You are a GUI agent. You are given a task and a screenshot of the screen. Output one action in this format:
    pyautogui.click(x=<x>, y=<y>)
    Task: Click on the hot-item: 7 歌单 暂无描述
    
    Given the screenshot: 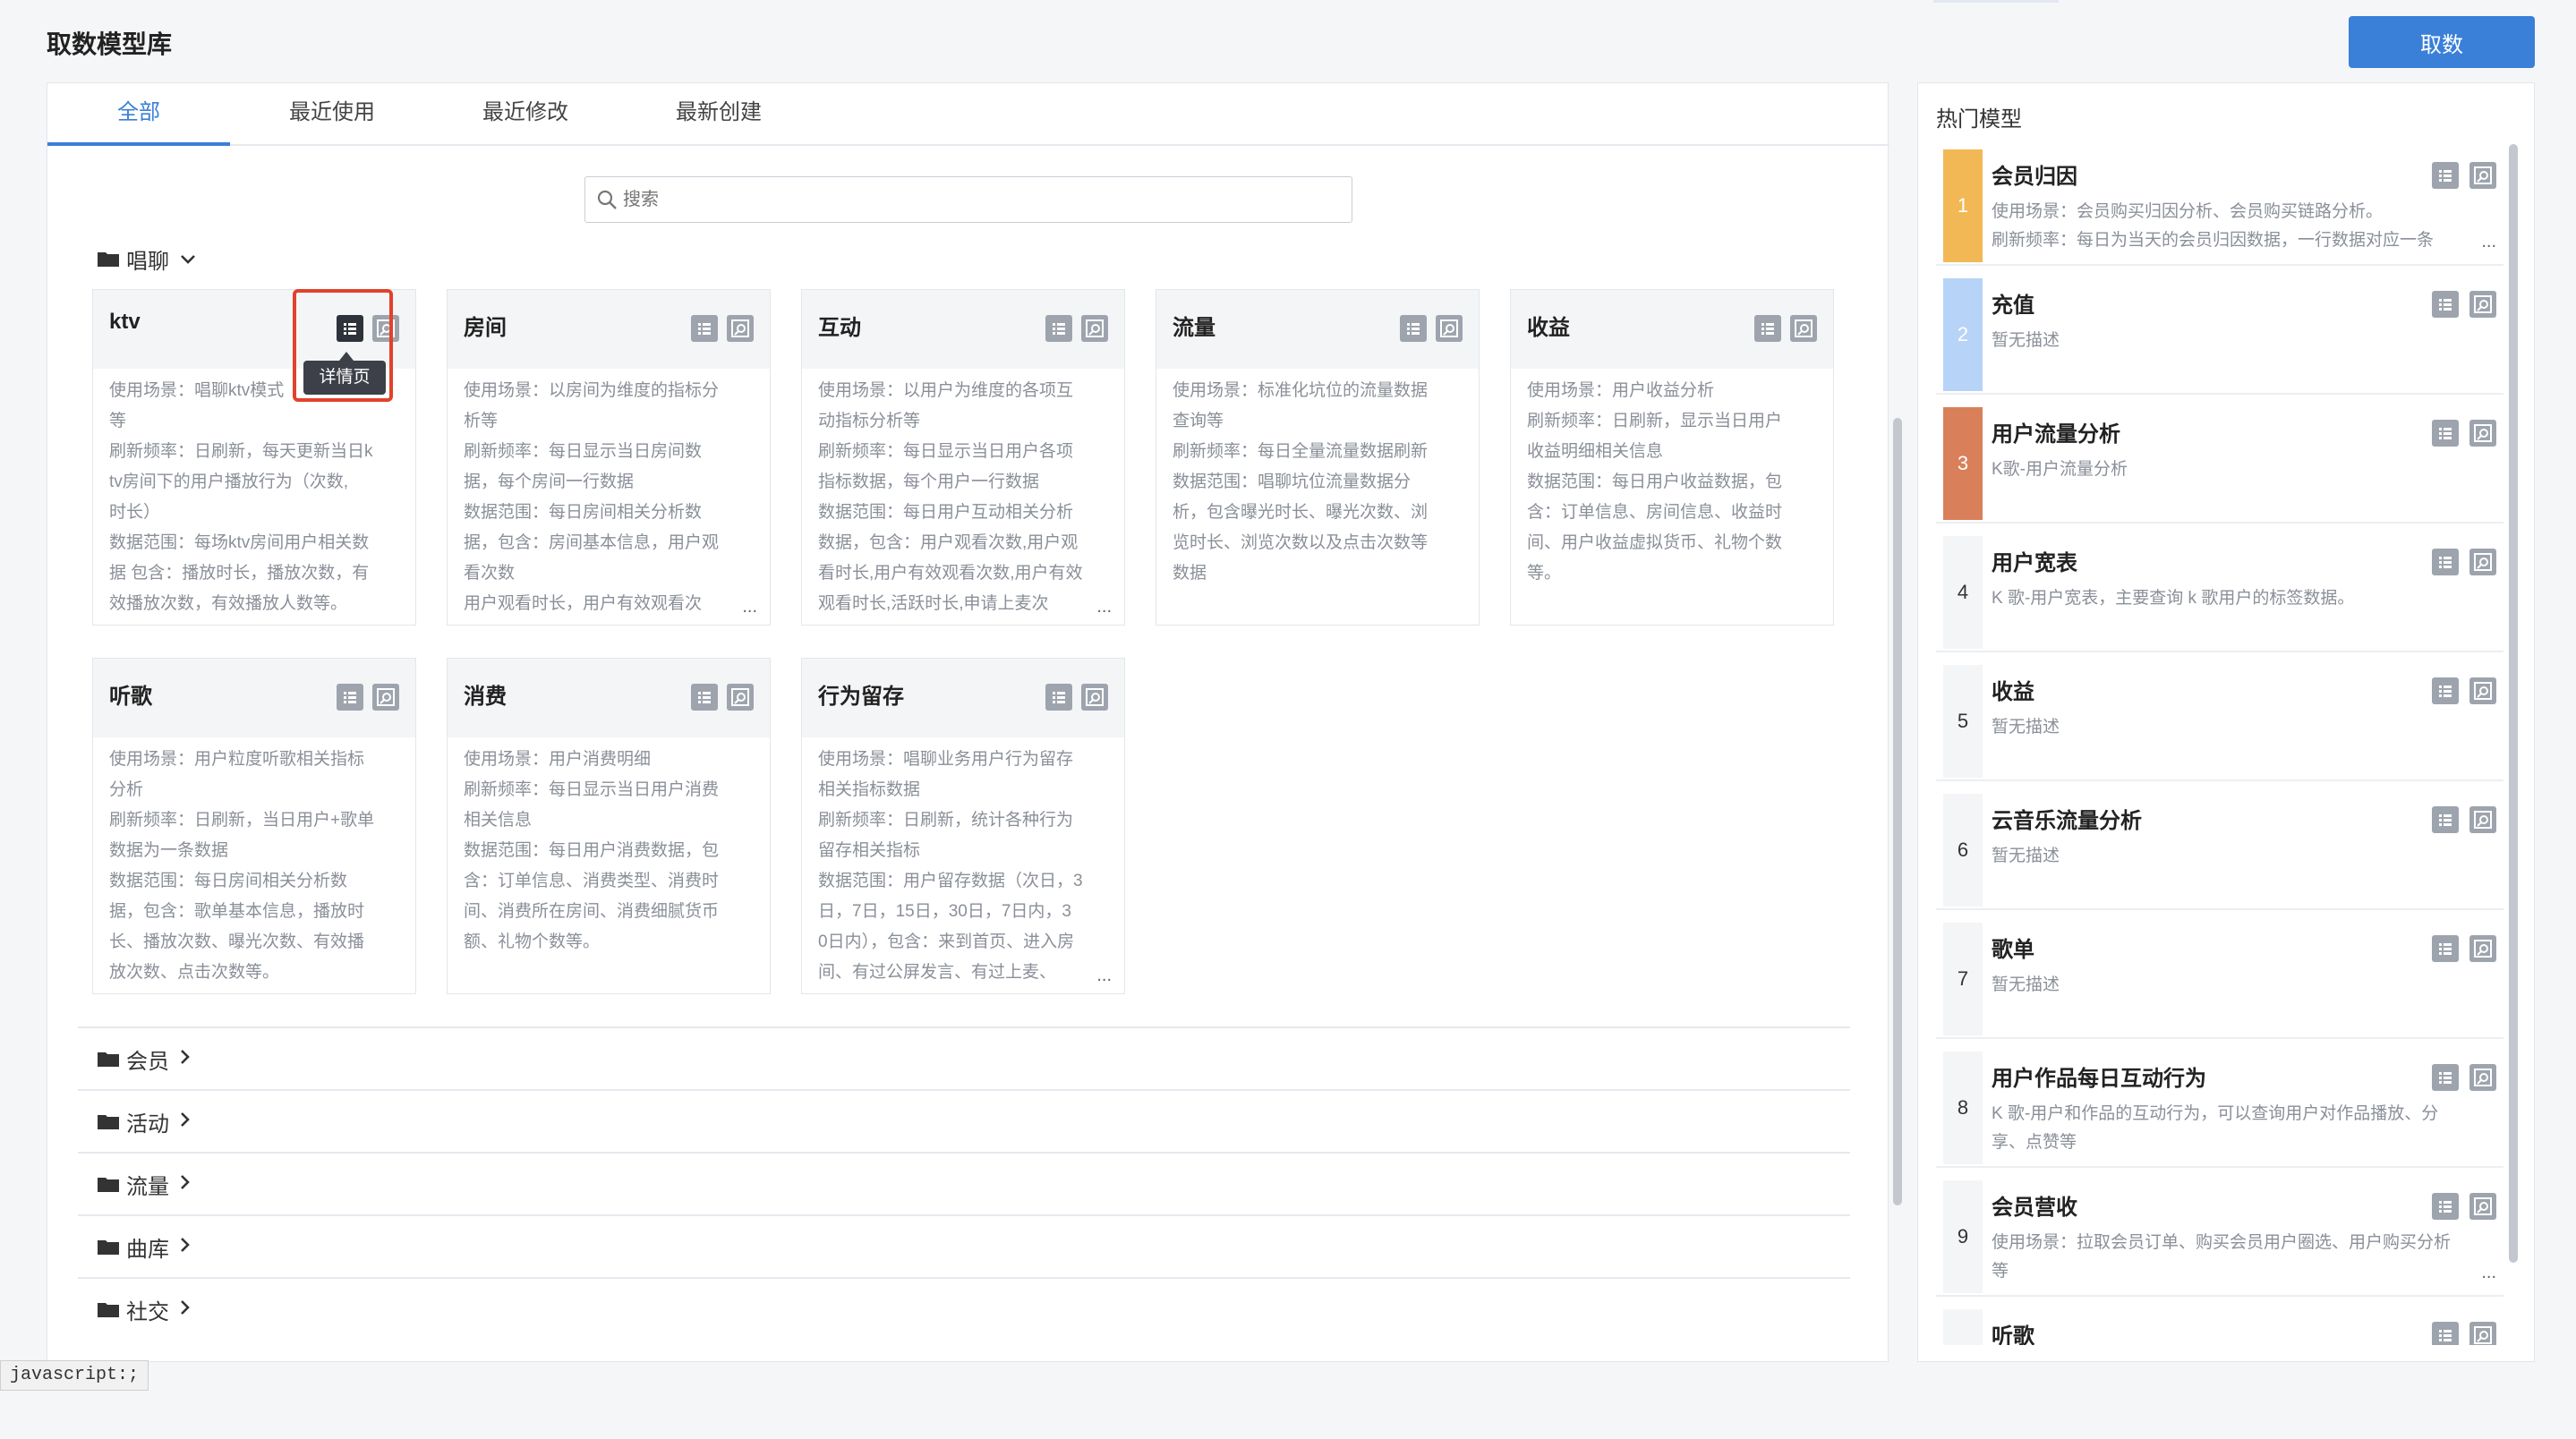 What is the action you would take?
    pyautogui.click(x=2219, y=978)
    